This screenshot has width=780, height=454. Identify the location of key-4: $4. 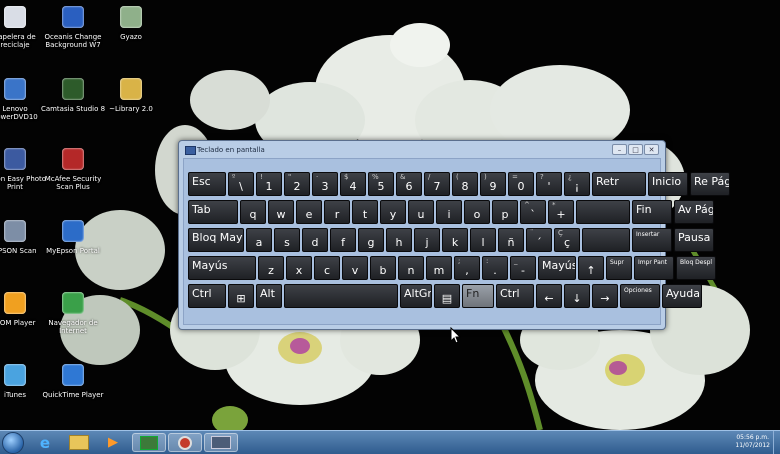
(353, 184).